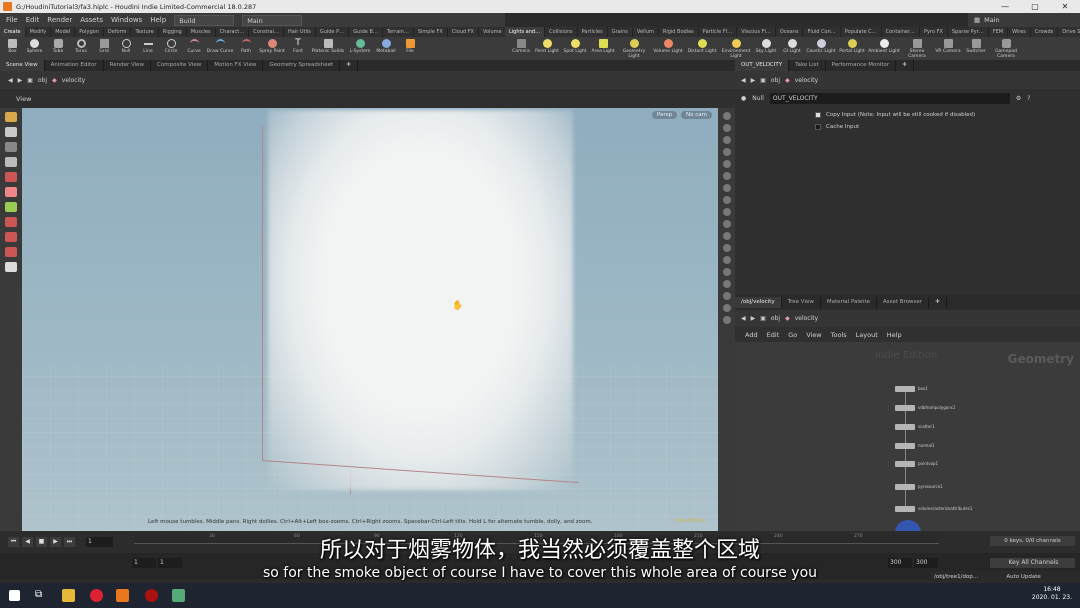  What do you see at coordinates (908, 525) in the screenshot?
I see `output-node` at bounding box center [908, 525].